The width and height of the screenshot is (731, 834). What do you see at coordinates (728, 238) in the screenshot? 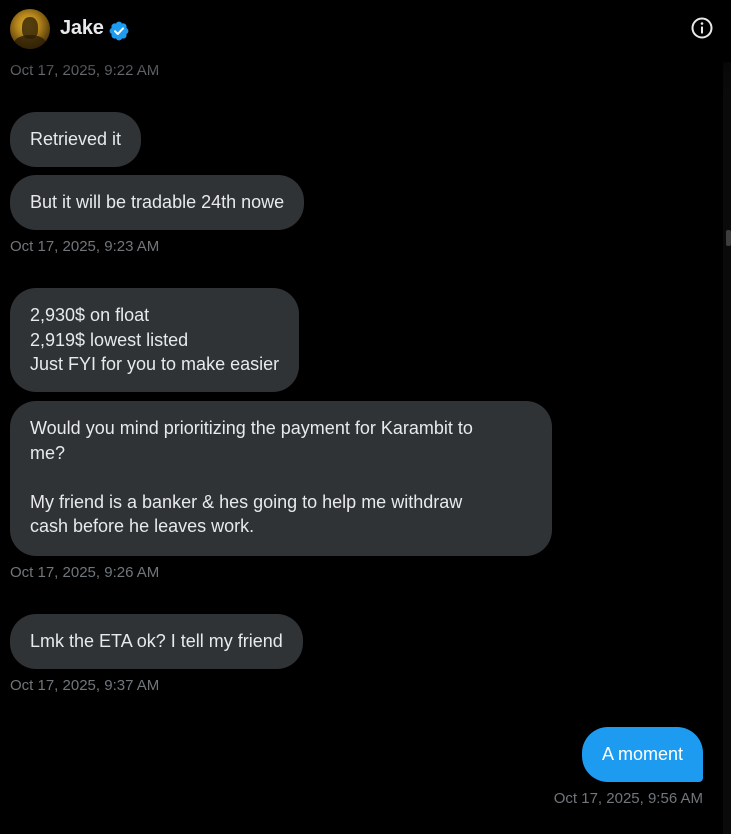
I see `scrollbar-thumb` at bounding box center [728, 238].